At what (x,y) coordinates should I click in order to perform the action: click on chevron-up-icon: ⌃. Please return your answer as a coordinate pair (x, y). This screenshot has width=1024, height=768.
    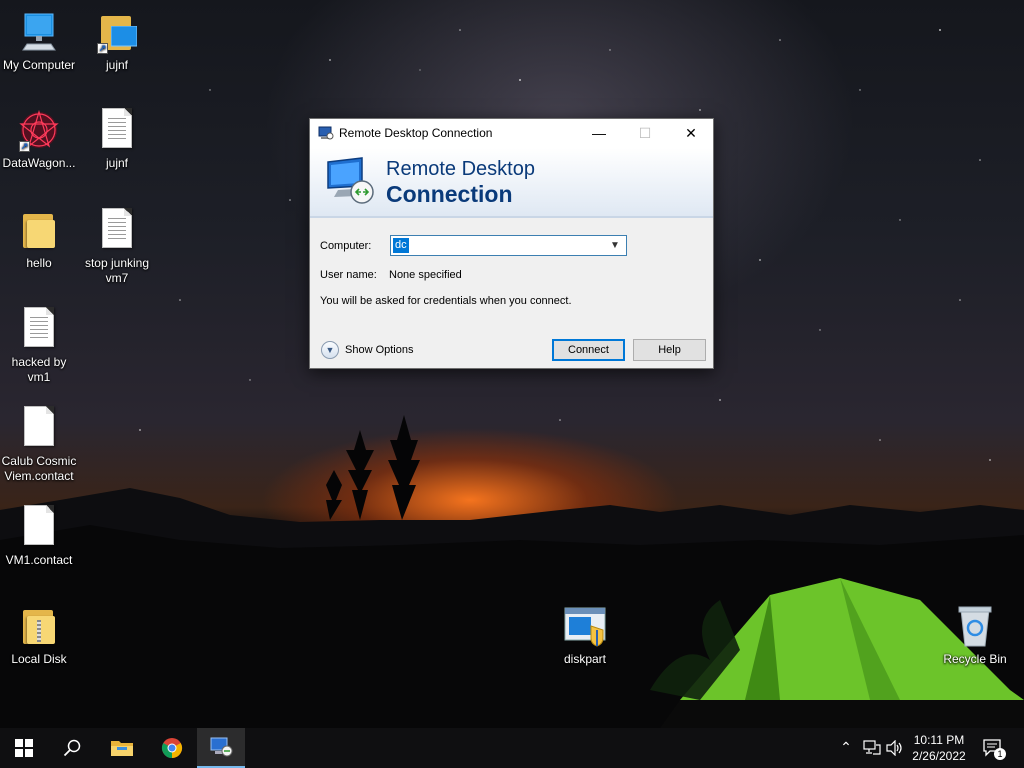
    Looking at the image, I should click on (846, 747).